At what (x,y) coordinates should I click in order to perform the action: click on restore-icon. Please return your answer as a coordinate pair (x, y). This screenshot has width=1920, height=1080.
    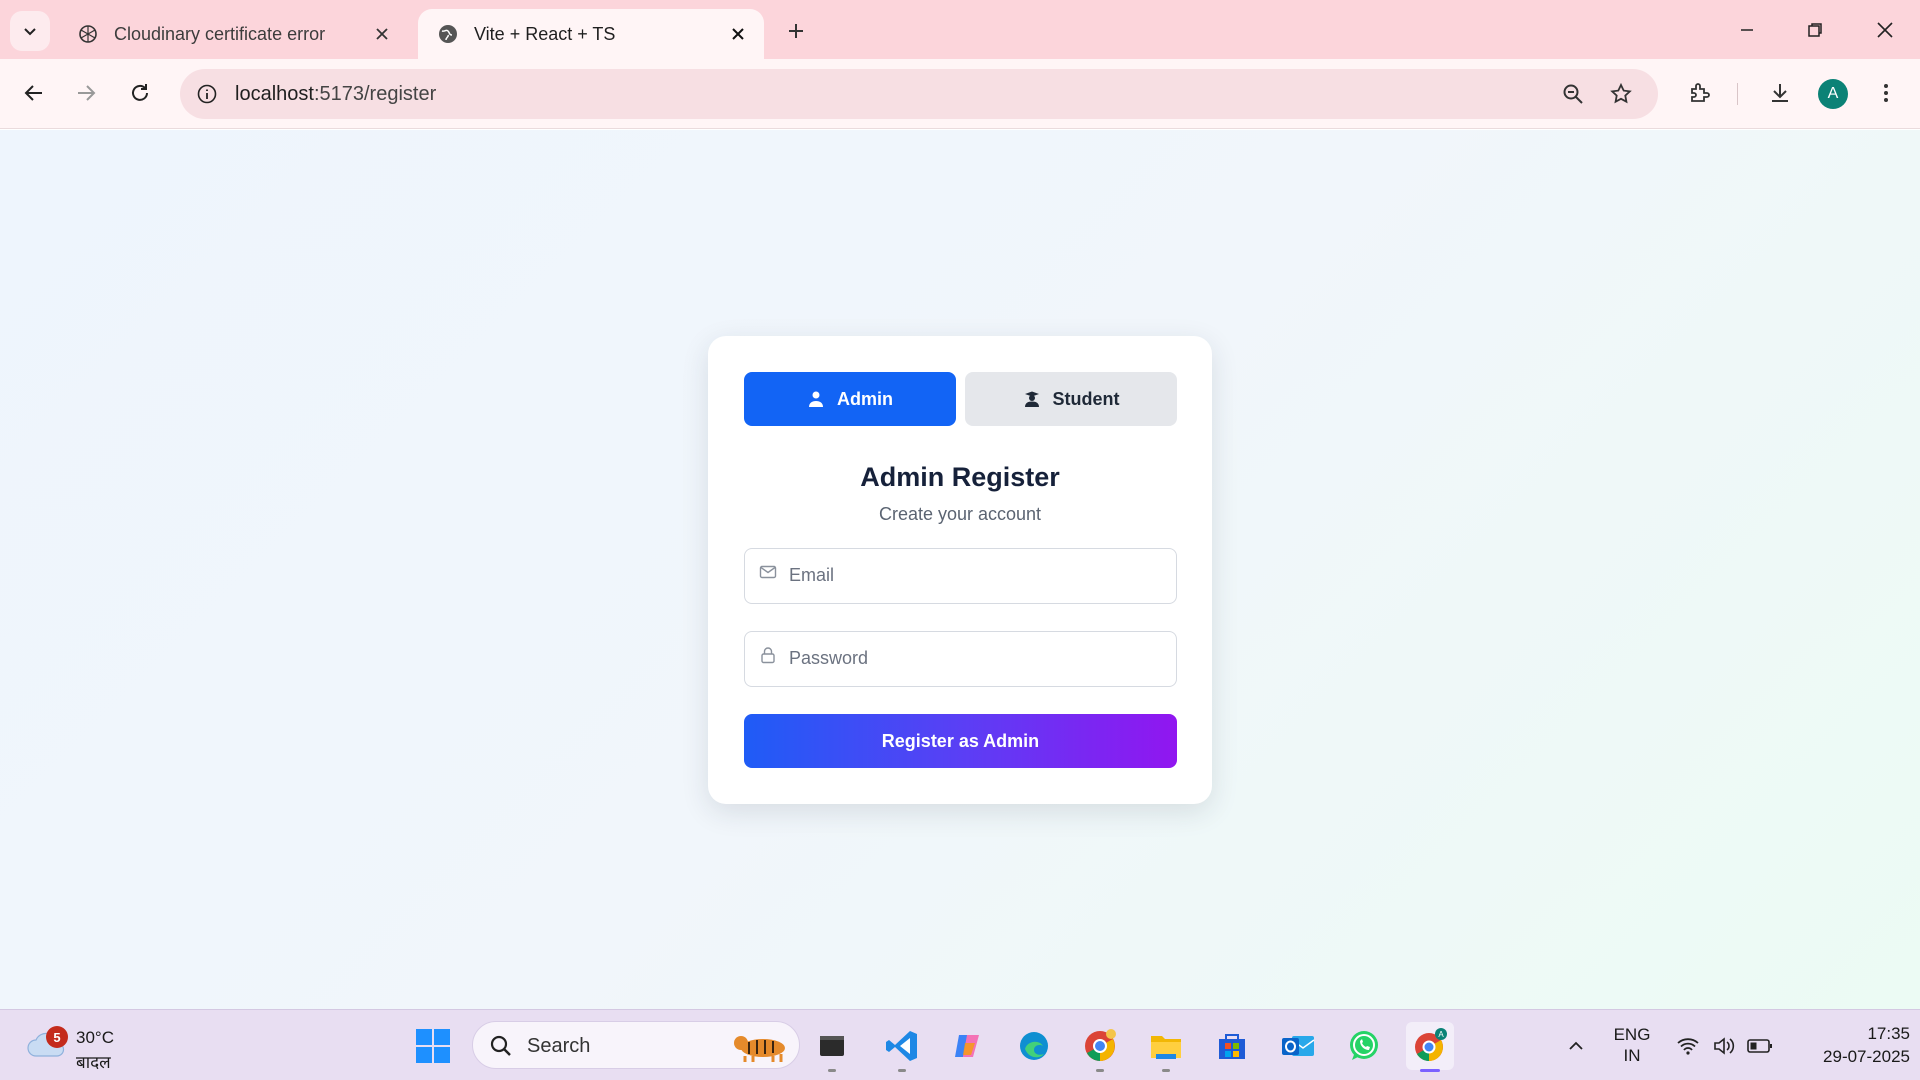
    Looking at the image, I should click on (1815, 30).